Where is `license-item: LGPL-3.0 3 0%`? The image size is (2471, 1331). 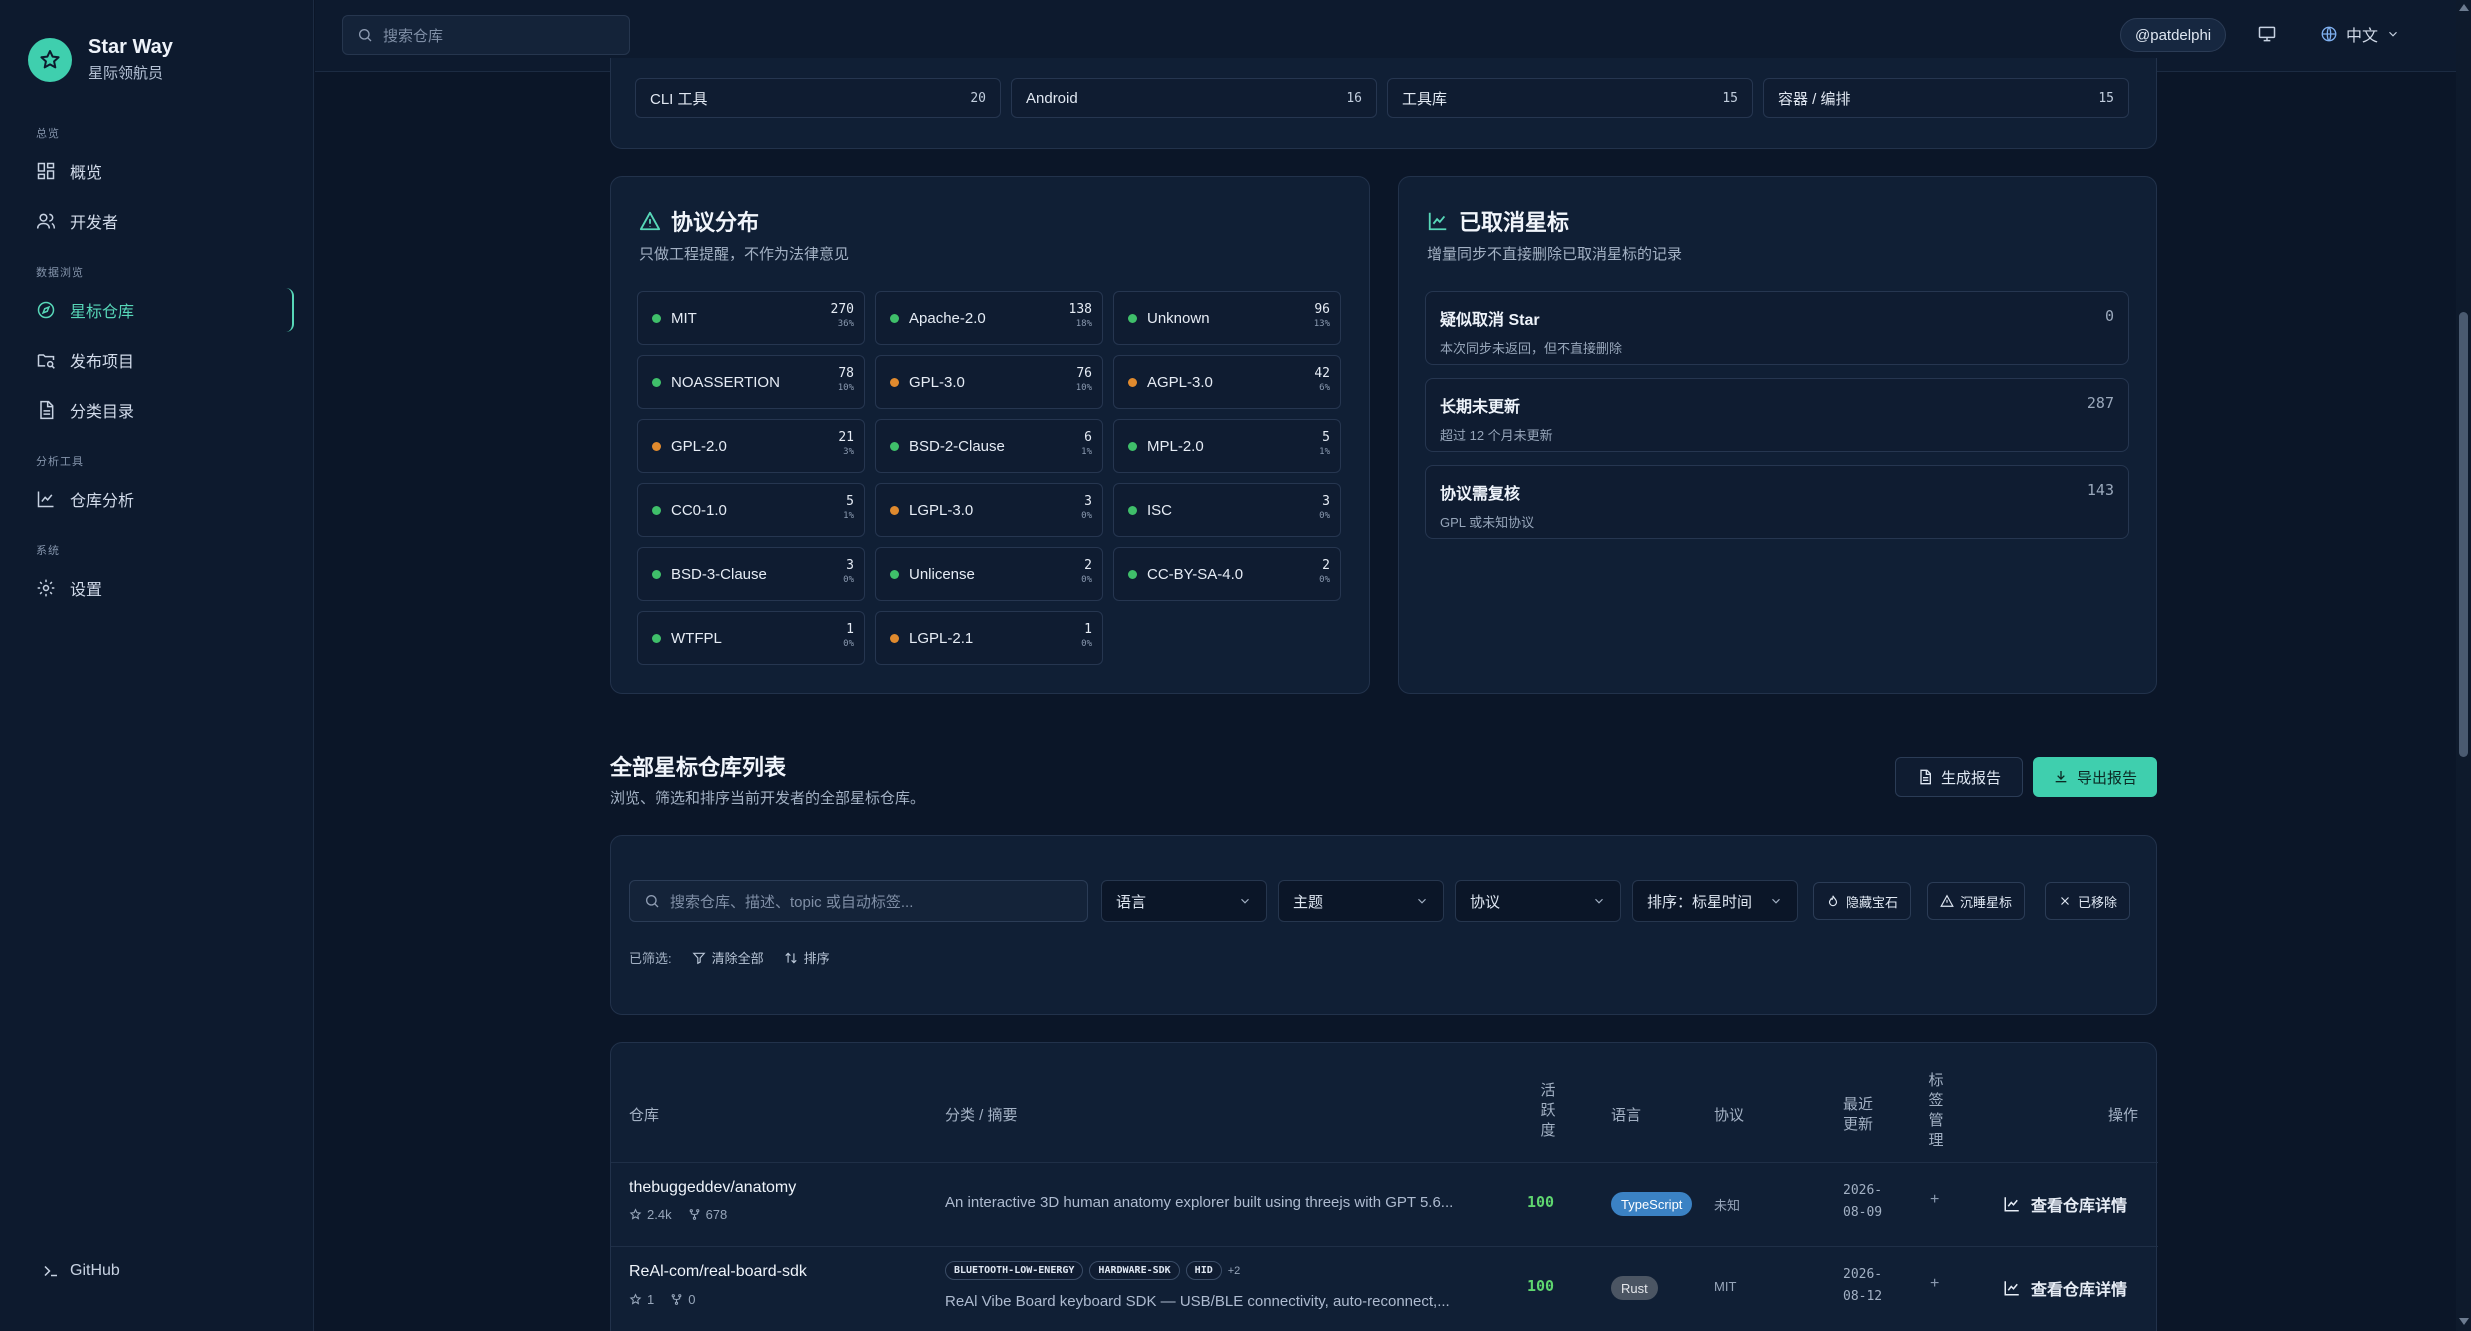 license-item: LGPL-3.0 3 0% is located at coordinates (989, 510).